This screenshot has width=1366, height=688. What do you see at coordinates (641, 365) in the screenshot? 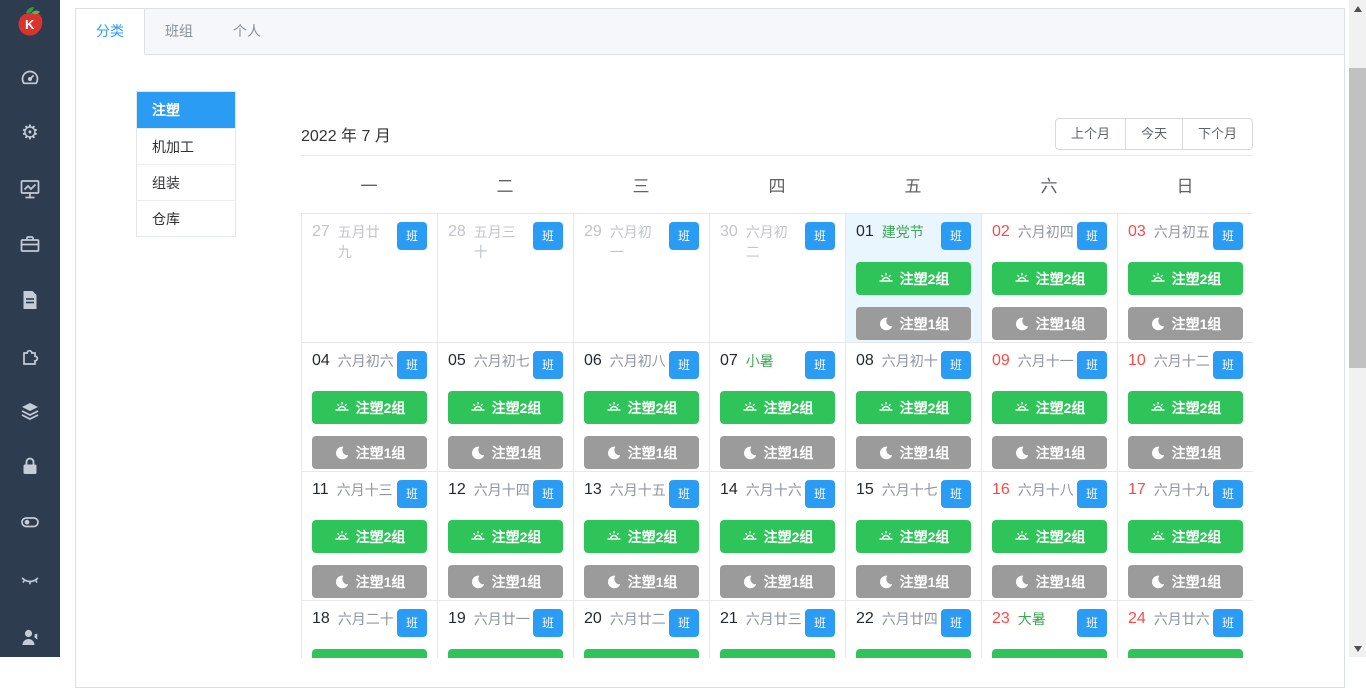
I see `day-cell-header: 06 六月初八班` at bounding box center [641, 365].